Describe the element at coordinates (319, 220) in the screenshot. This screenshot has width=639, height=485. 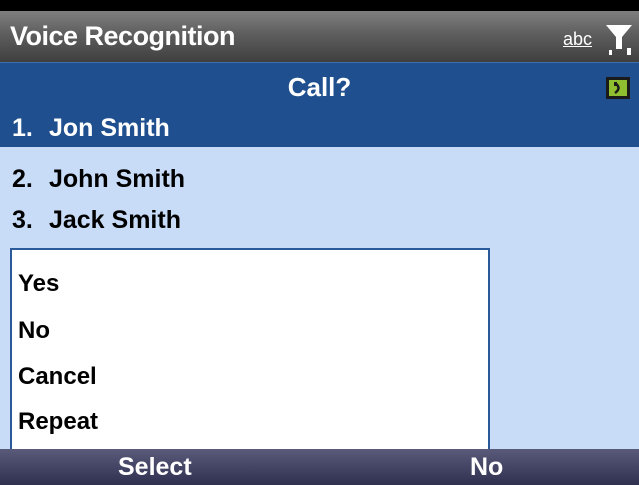
I see `candidate-item-3: 3. Jack Smith` at that location.